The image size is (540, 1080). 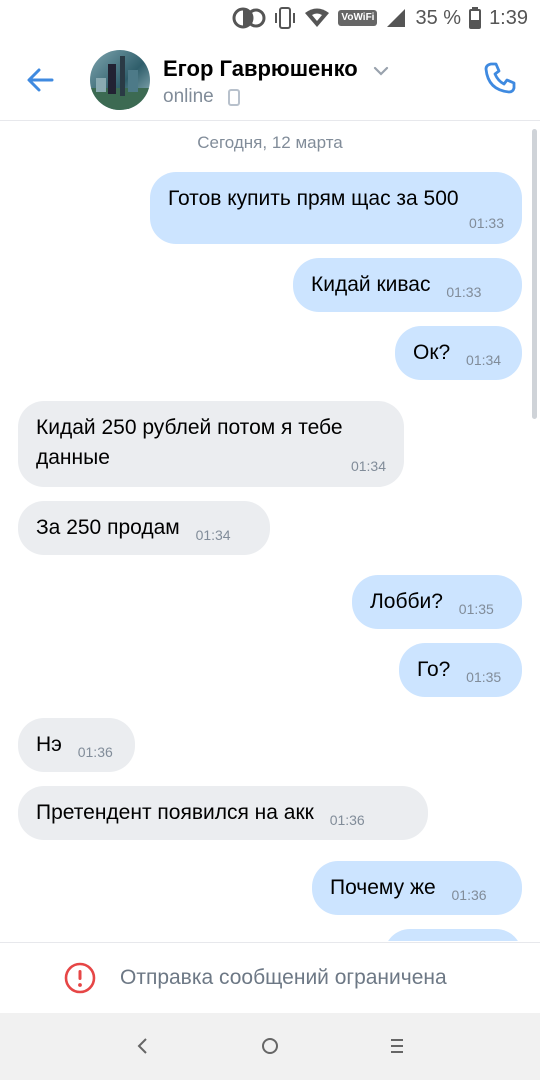 I want to click on vibrate-icon, so click(x=285, y=18).